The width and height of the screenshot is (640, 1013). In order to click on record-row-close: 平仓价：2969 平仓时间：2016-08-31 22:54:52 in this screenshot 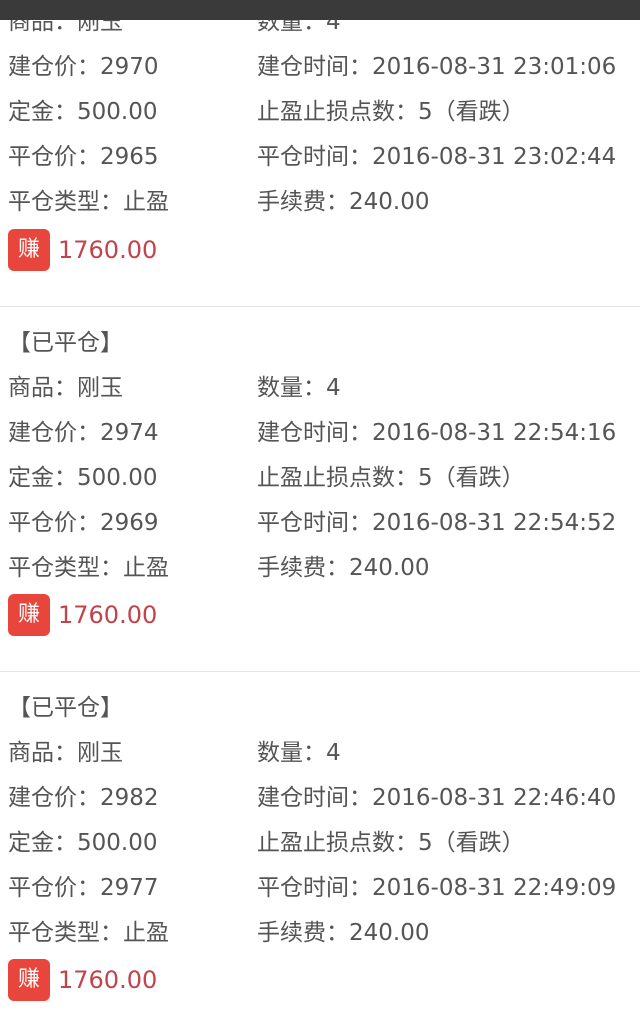, I will do `click(320, 525)`.